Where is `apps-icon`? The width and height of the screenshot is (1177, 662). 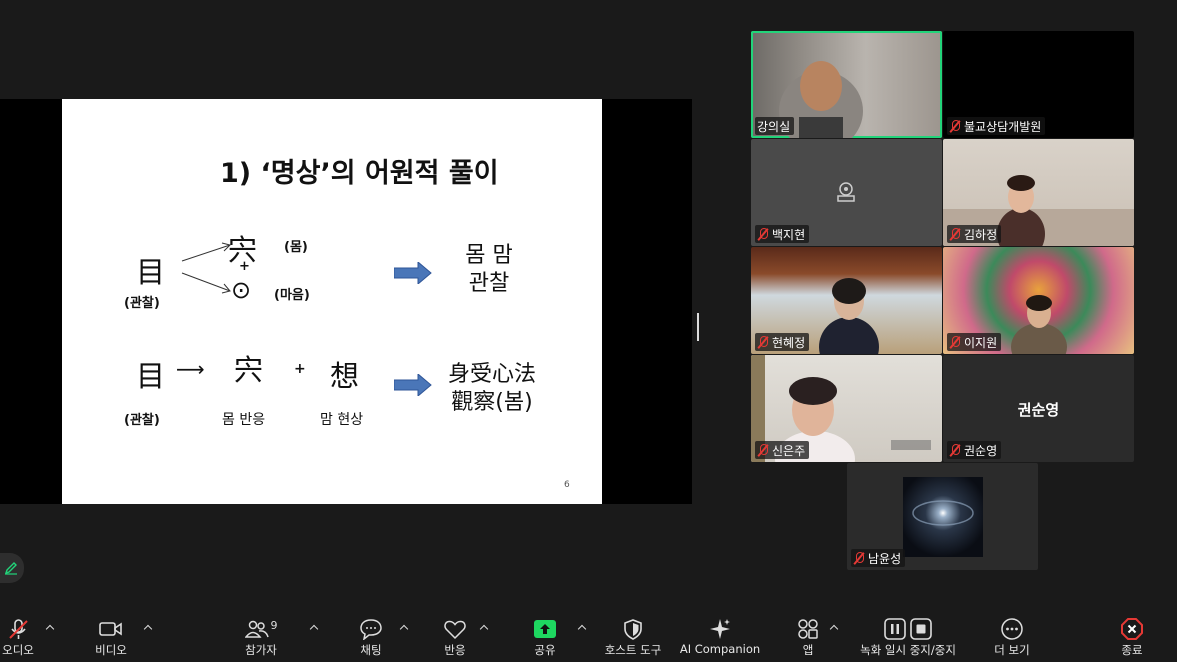 apps-icon is located at coordinates (808, 629).